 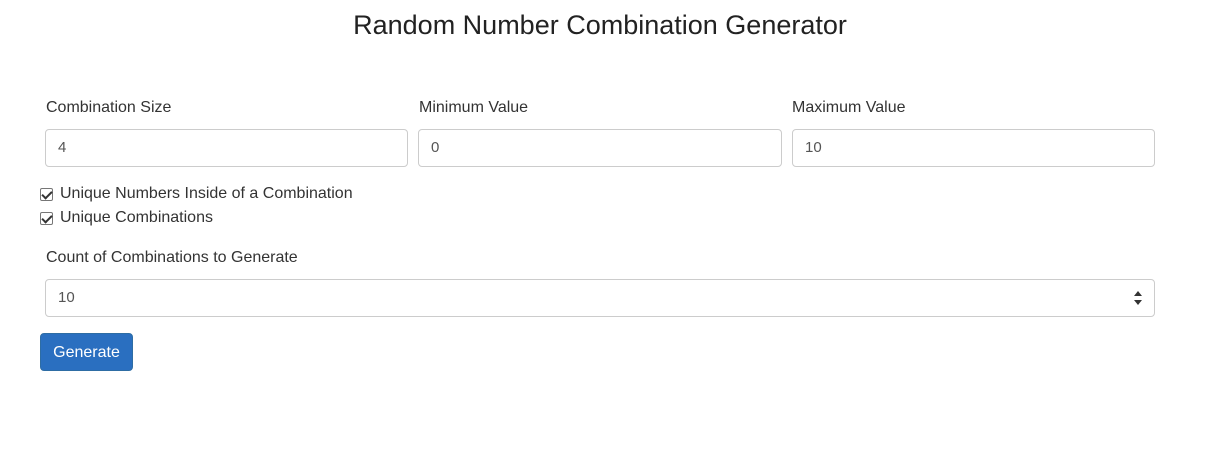 What do you see at coordinates (66, 297) in the screenshot?
I see `count-value: 10` at bounding box center [66, 297].